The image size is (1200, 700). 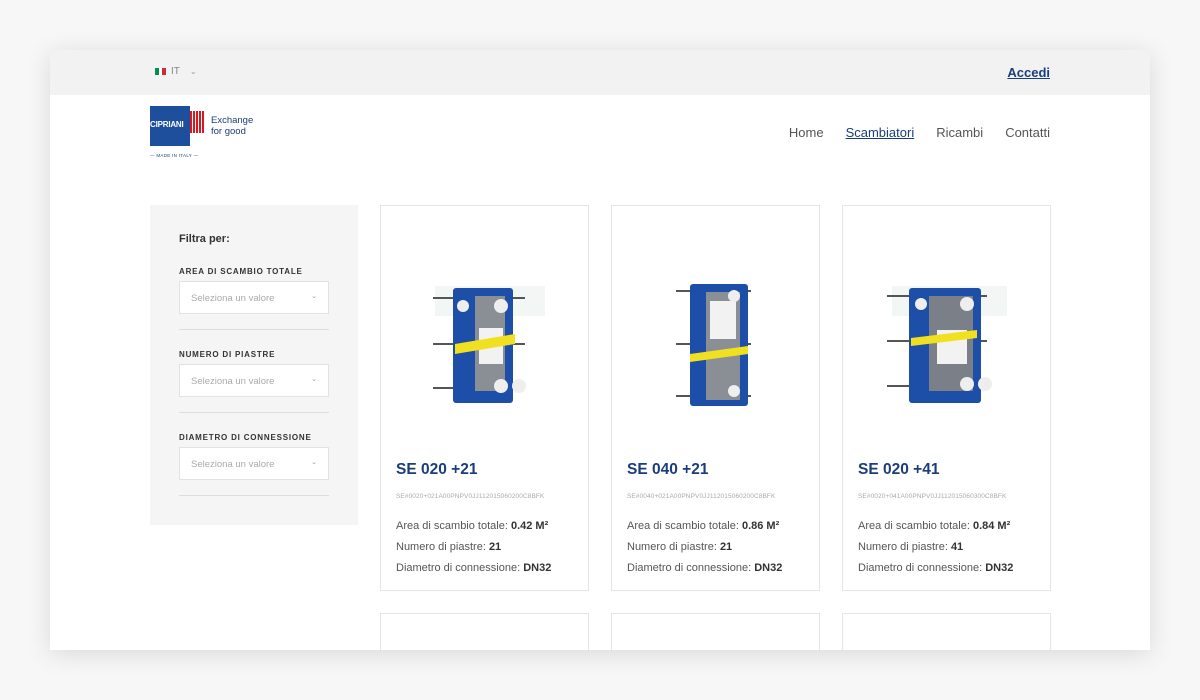 I want to click on nav-contatti: Contatti, so click(x=1027, y=132).